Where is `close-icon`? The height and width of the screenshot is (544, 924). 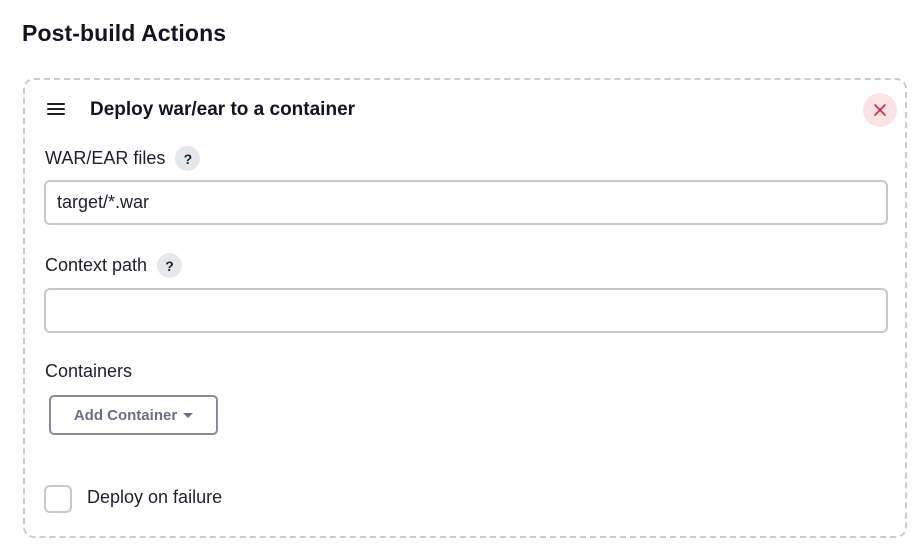
close-icon is located at coordinates (880, 110).